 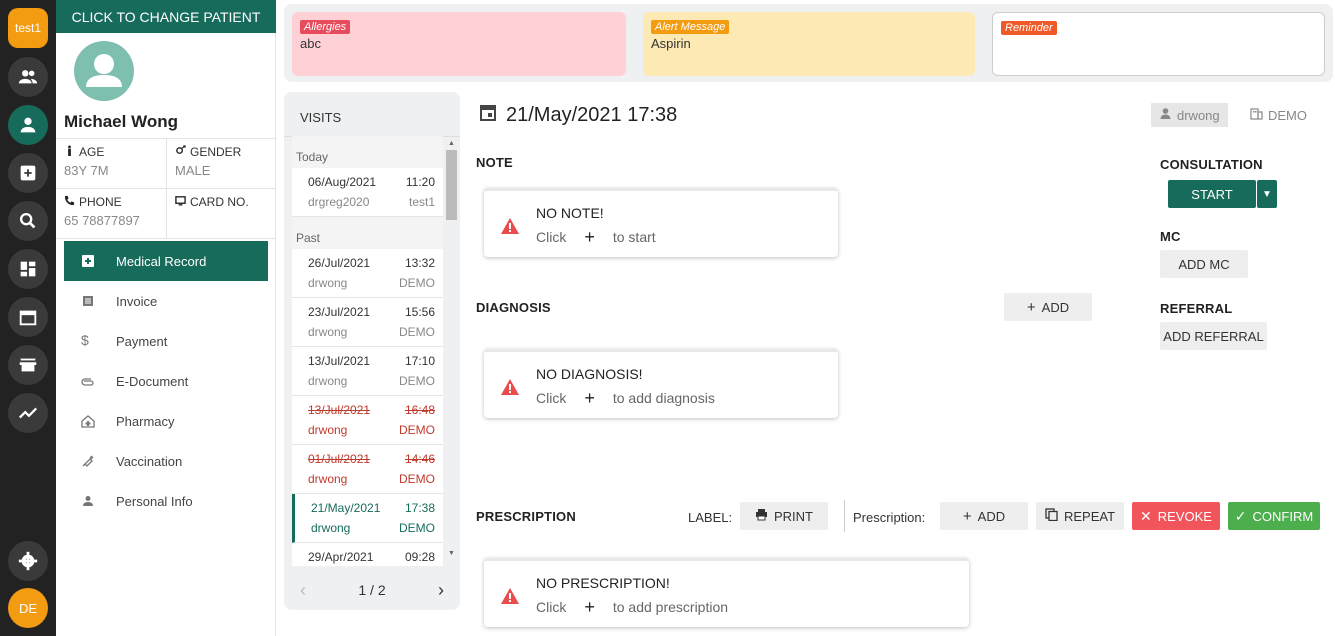 What do you see at coordinates (1240, 515) in the screenshot?
I see `check-icon: ✓` at bounding box center [1240, 515].